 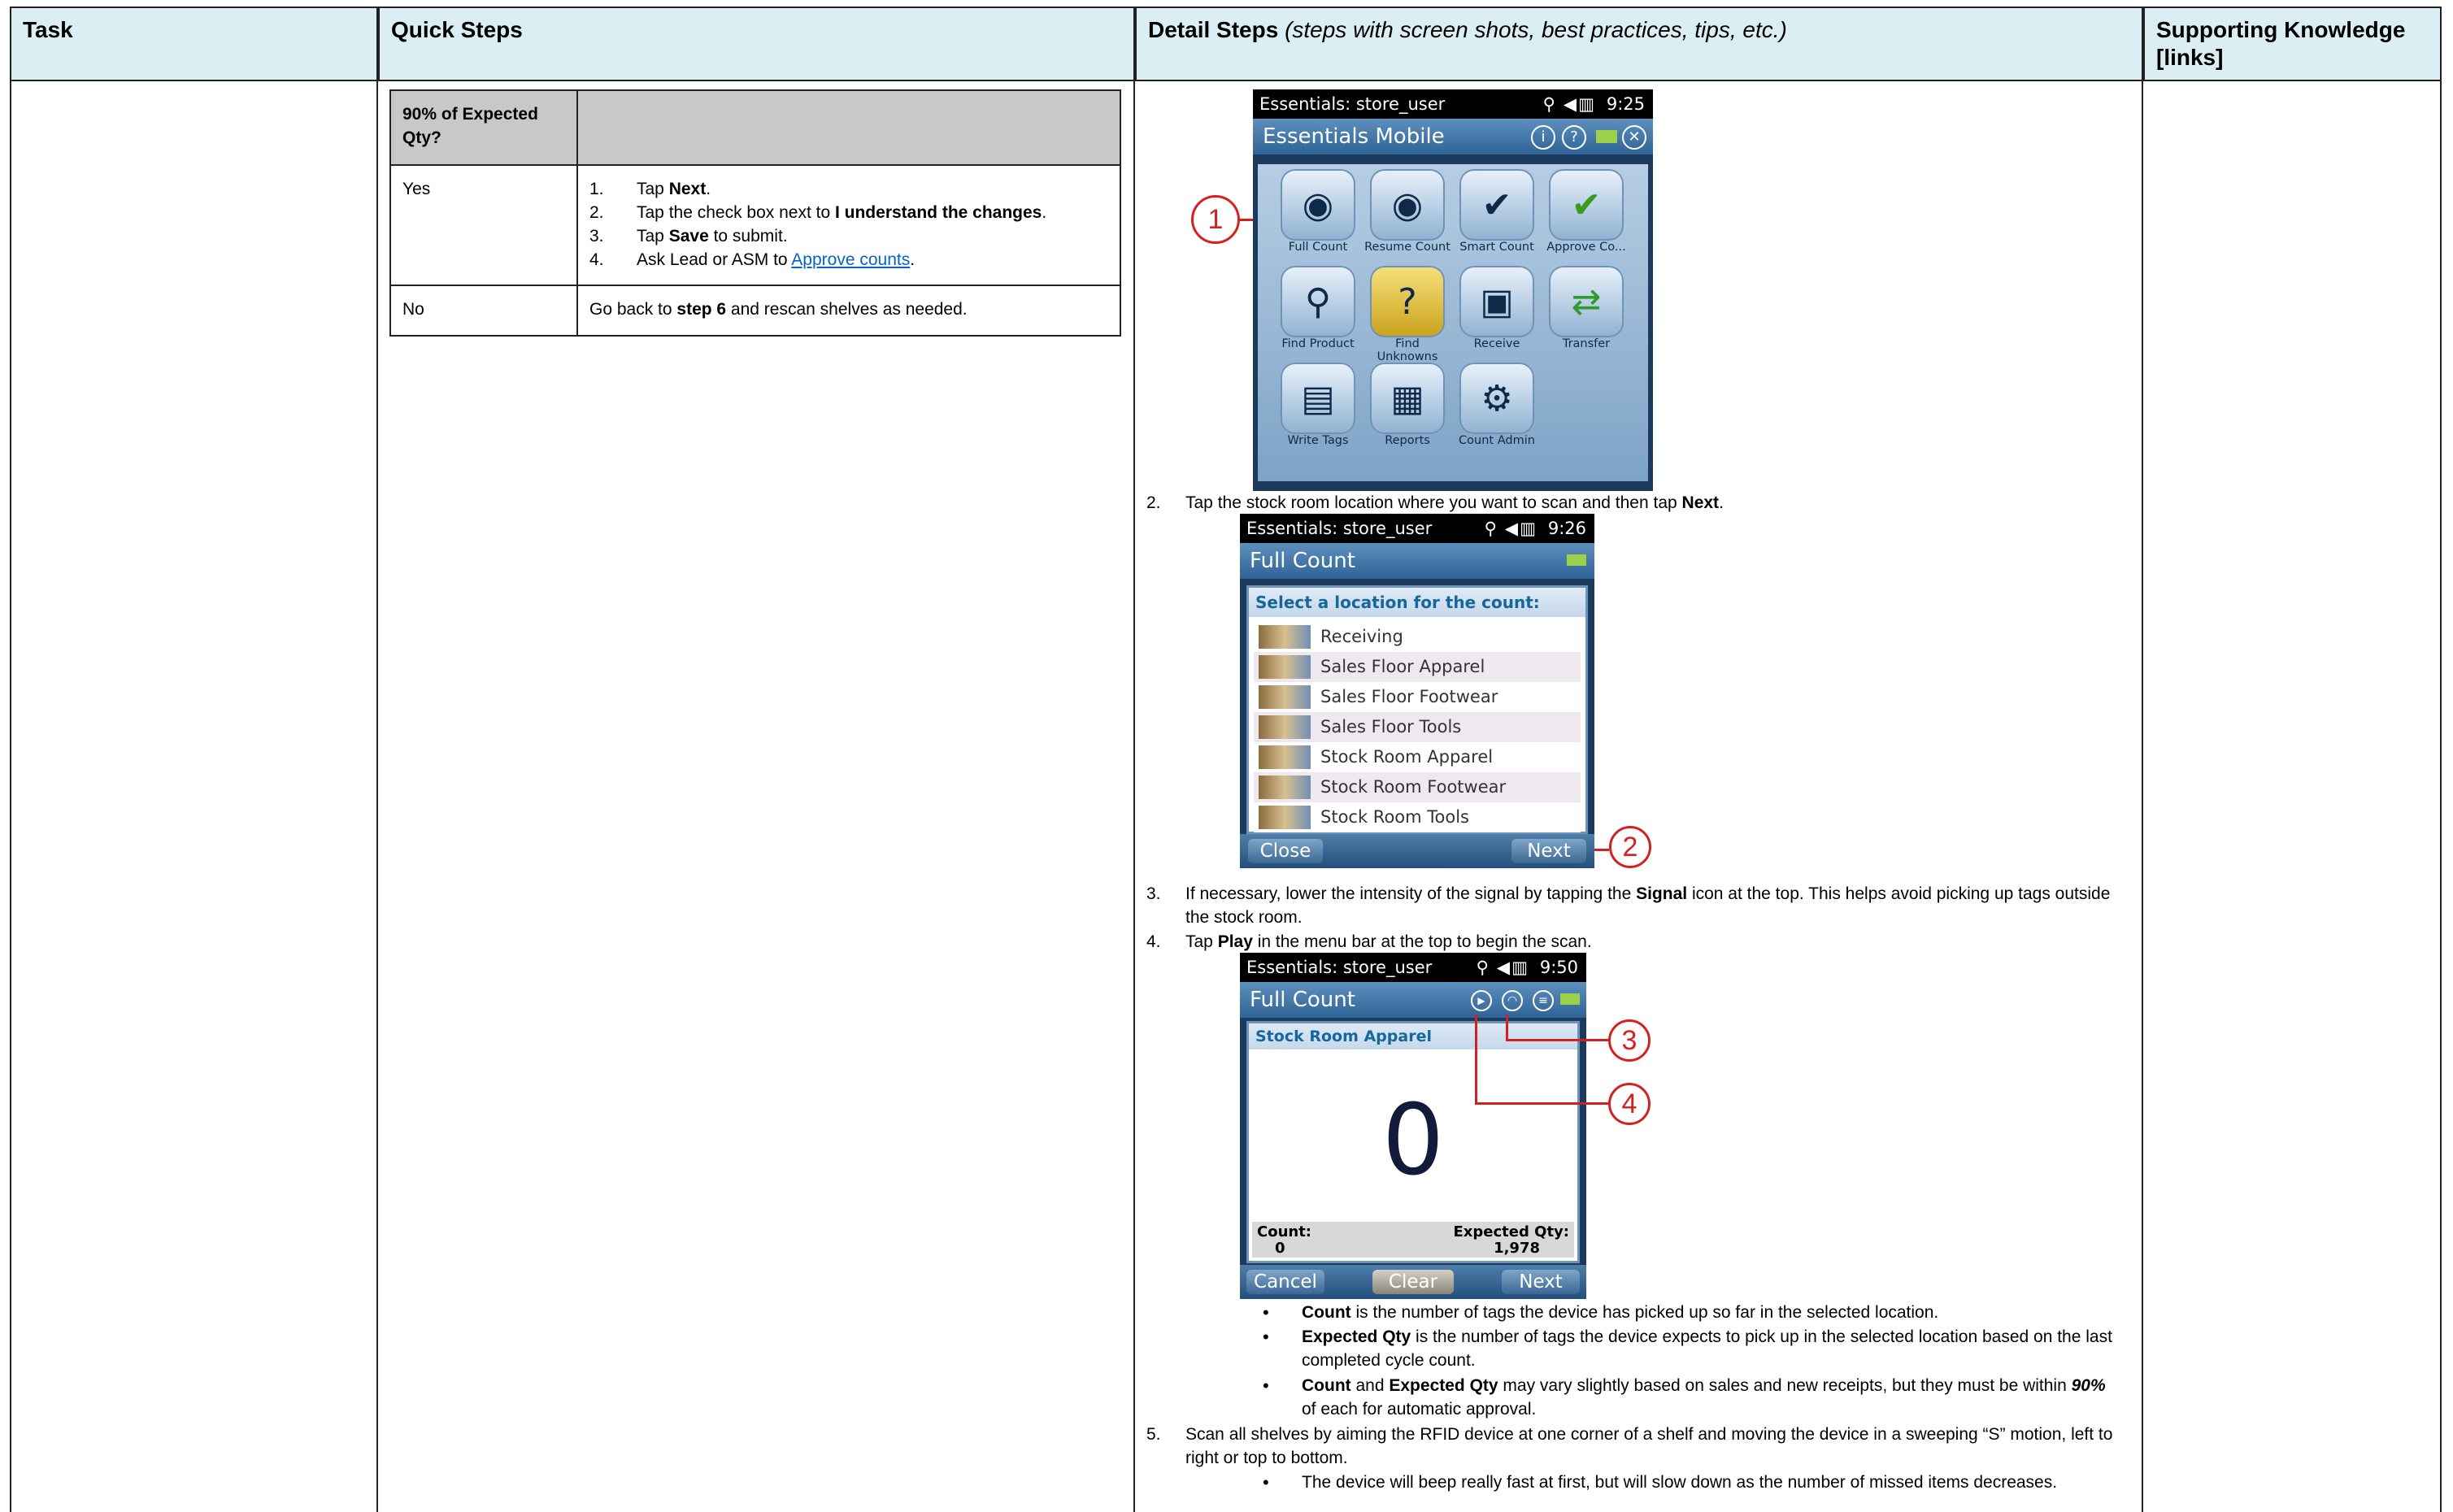 What do you see at coordinates (457, 30) in the screenshot?
I see `header-quick-label: Quick Steps` at bounding box center [457, 30].